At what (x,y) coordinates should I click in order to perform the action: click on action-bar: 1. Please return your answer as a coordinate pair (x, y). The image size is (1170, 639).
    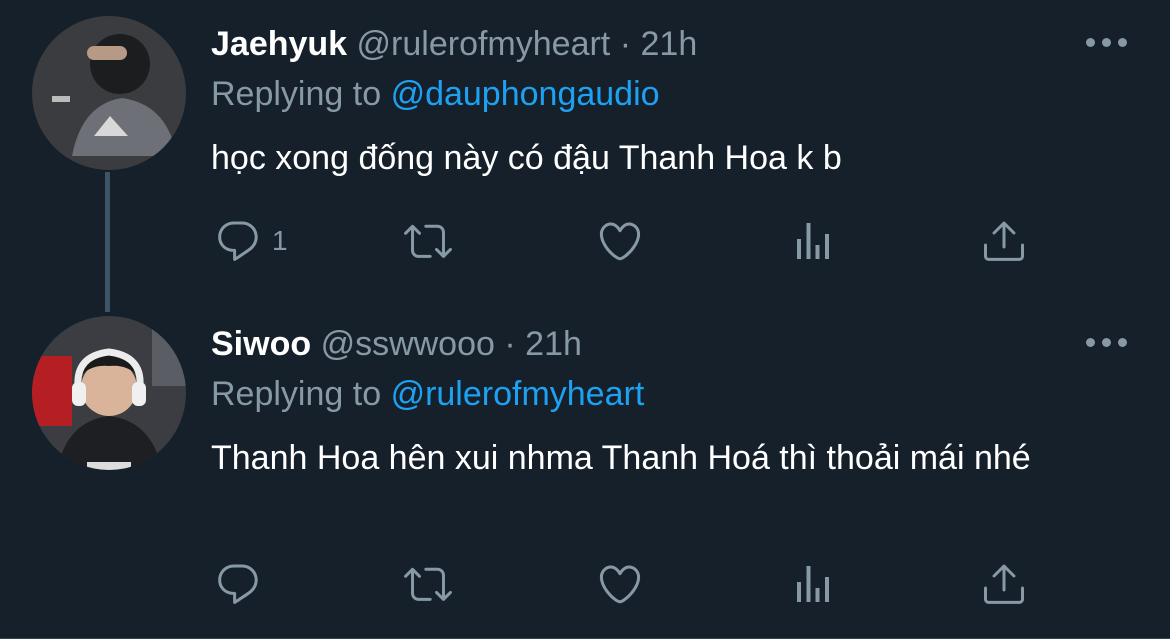
    Looking at the image, I should click on (585, 241).